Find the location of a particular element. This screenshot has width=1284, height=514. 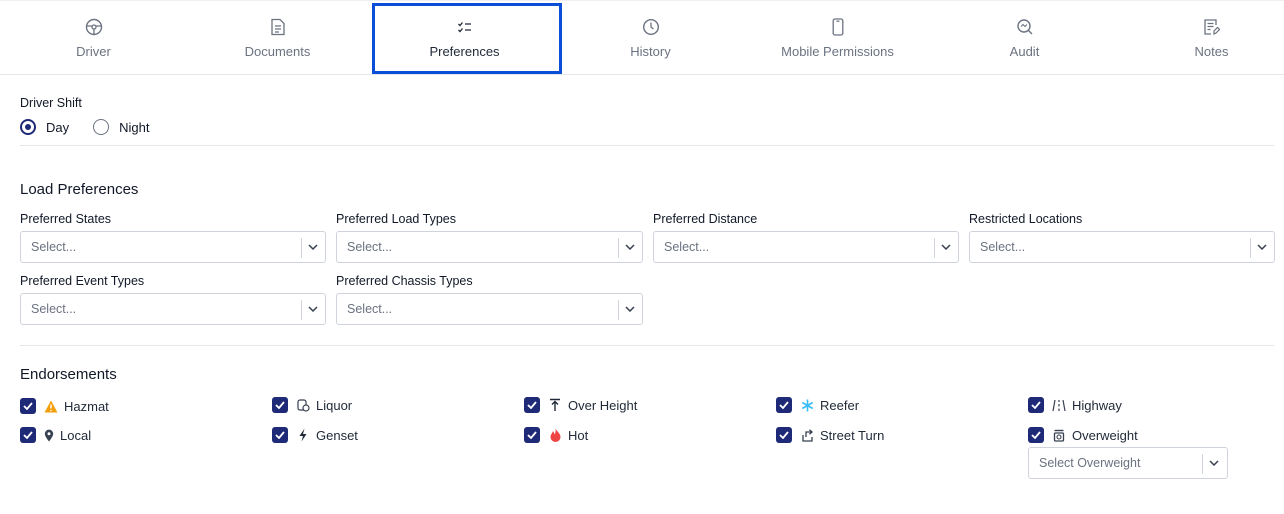

endorsement-hazmat: Hazmat is located at coordinates (64, 406).